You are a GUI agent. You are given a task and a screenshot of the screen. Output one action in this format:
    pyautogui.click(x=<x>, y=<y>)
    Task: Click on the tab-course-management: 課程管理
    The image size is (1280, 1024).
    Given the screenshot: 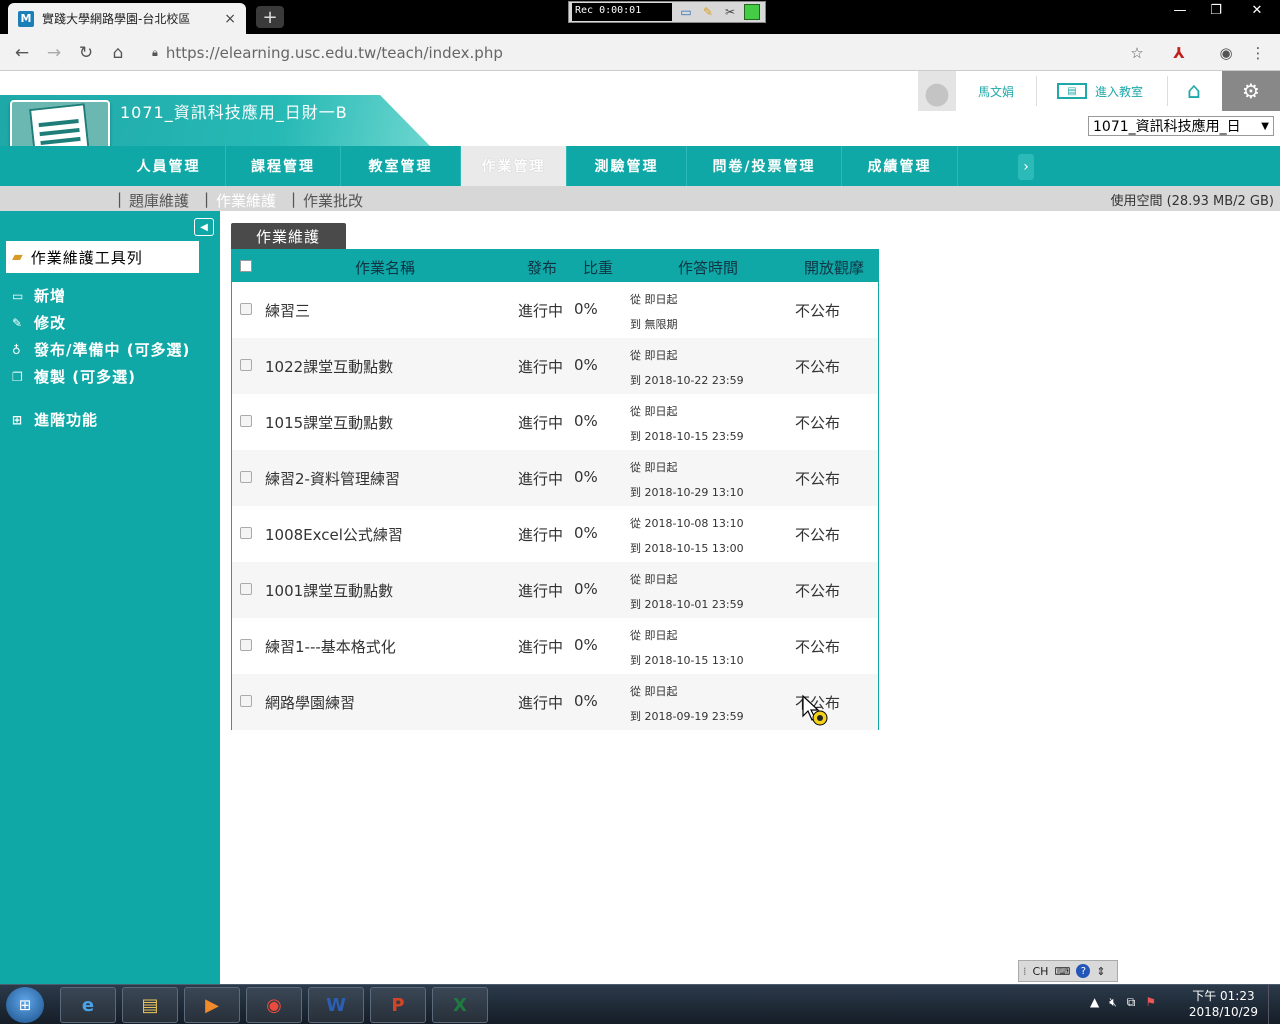 What is the action you would take?
    pyautogui.click(x=283, y=166)
    